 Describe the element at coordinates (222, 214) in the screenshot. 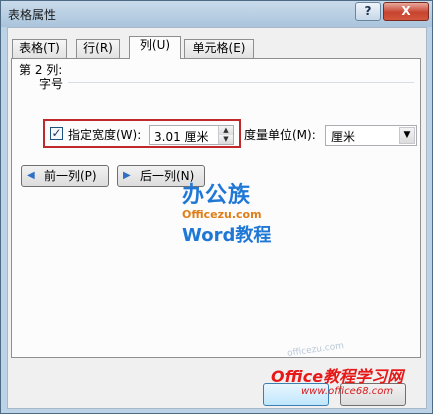

I see `logo-domain: Officezu.com` at that location.